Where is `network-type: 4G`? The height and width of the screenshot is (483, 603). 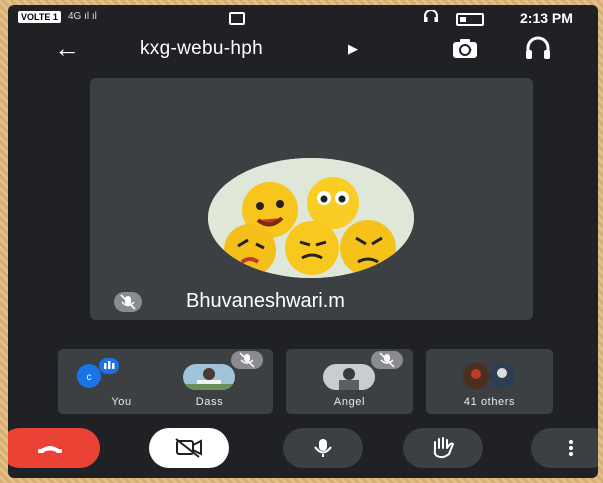
network-type: 4G is located at coordinates (75, 16).